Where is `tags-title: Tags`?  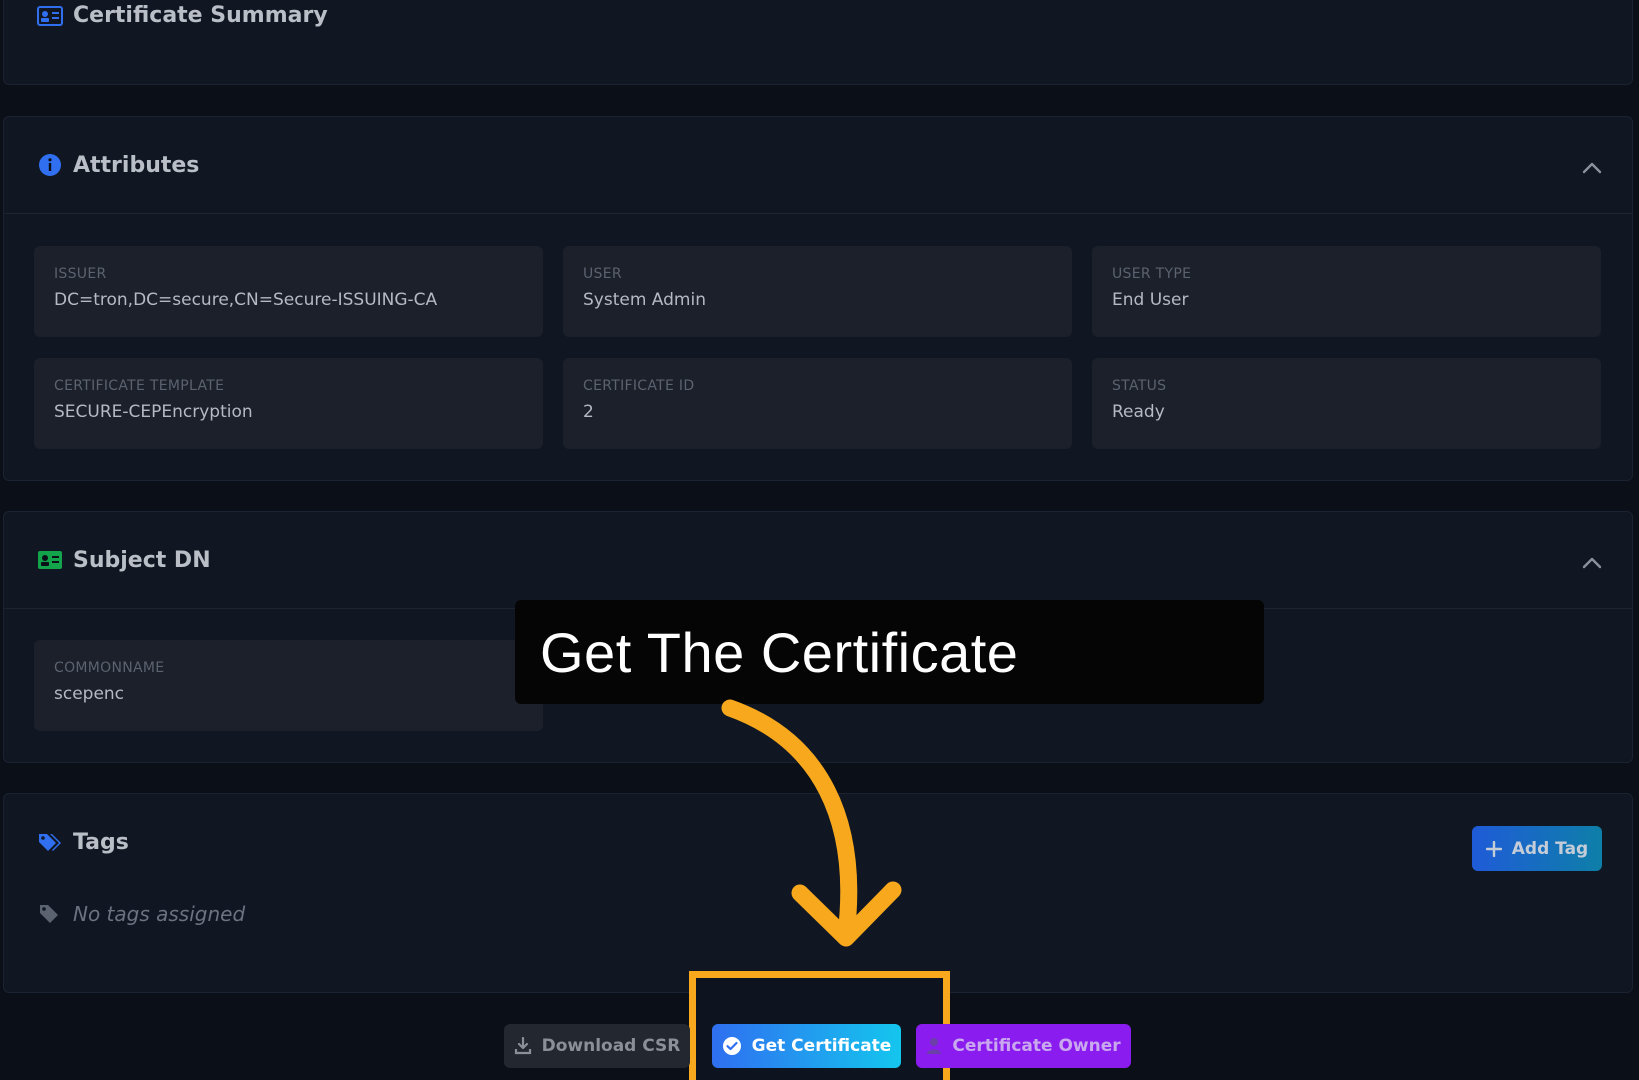
tags-title: Tags is located at coordinates (101, 842).